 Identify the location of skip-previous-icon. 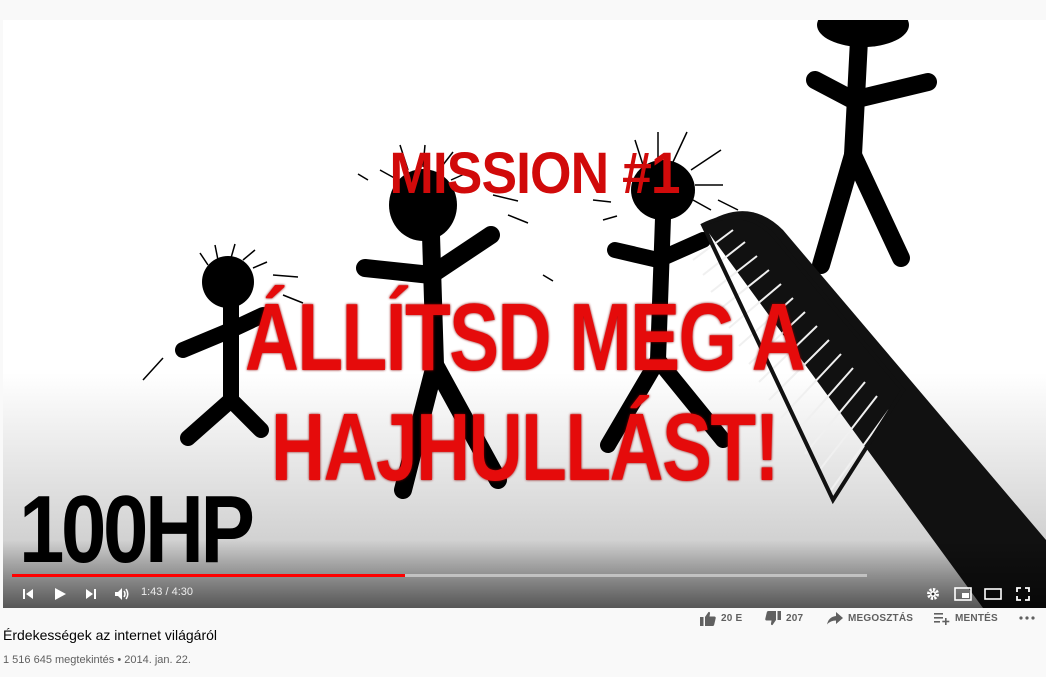
(28, 594).